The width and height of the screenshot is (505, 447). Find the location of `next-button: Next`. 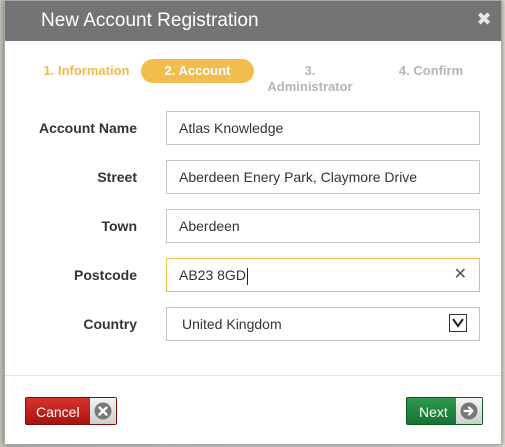

next-button: Next is located at coordinates (444, 411).